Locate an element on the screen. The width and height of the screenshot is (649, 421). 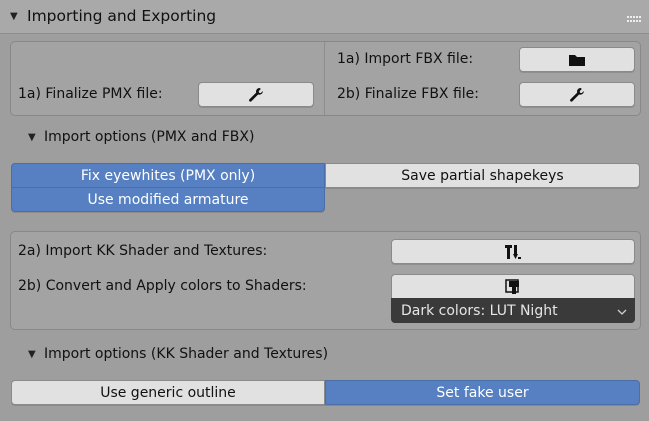
folder-icon is located at coordinates (577, 60).